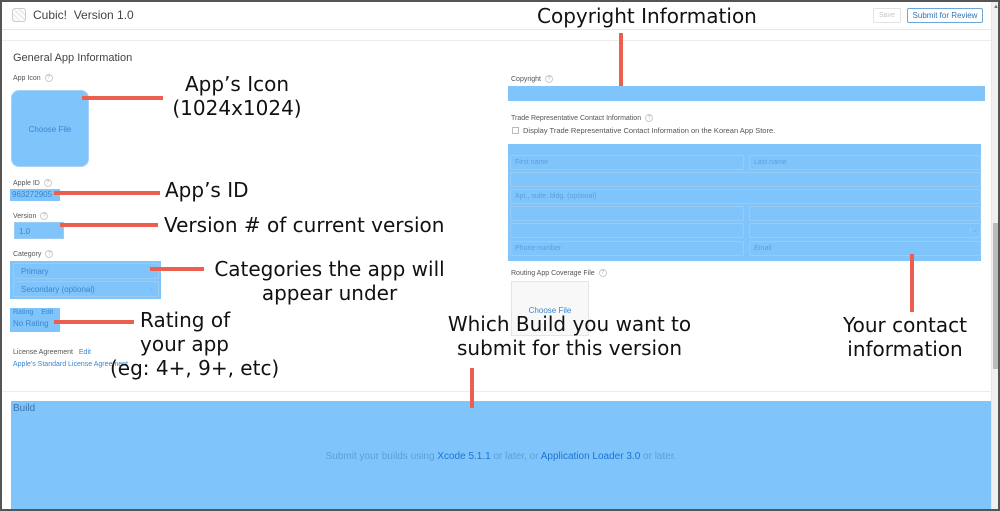  I want to click on routing-file-label: Routing App Coverage File?, so click(559, 273).